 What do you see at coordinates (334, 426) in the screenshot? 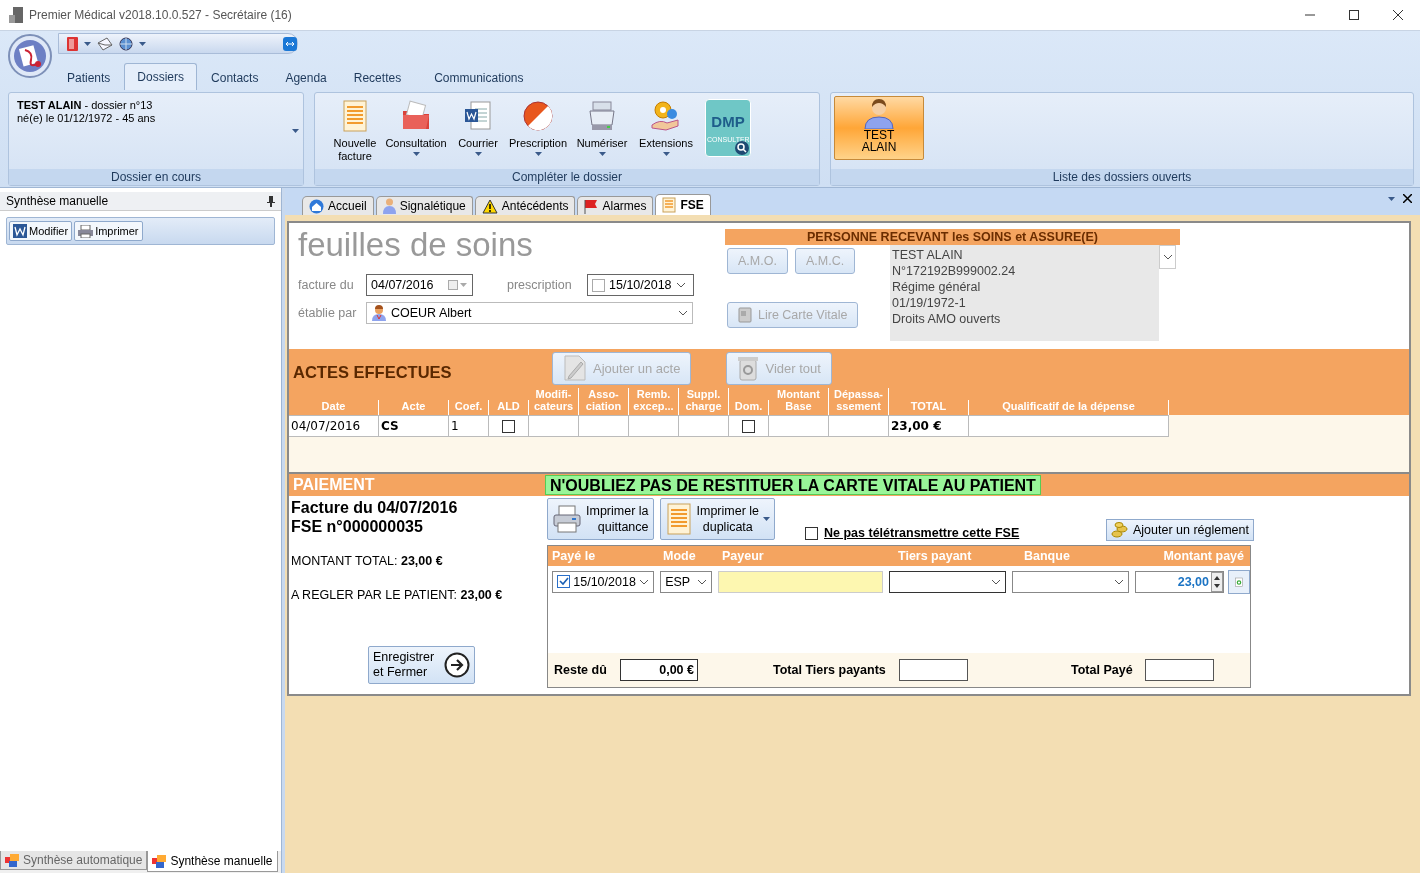
I see `table-cell: 04/07/2016` at bounding box center [334, 426].